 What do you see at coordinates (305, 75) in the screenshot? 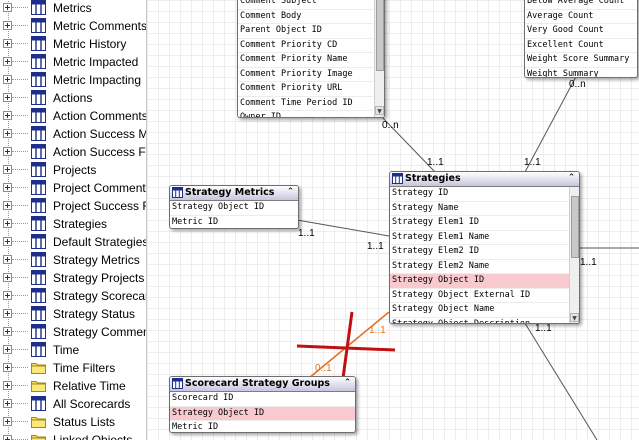
I see `table-field: Comment Priority Image` at bounding box center [305, 75].